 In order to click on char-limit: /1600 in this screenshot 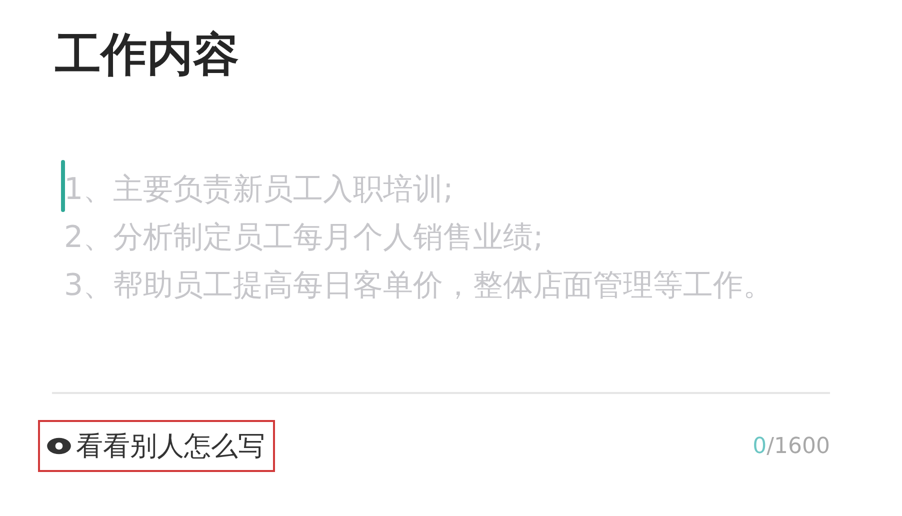, I will do `click(798, 446)`.